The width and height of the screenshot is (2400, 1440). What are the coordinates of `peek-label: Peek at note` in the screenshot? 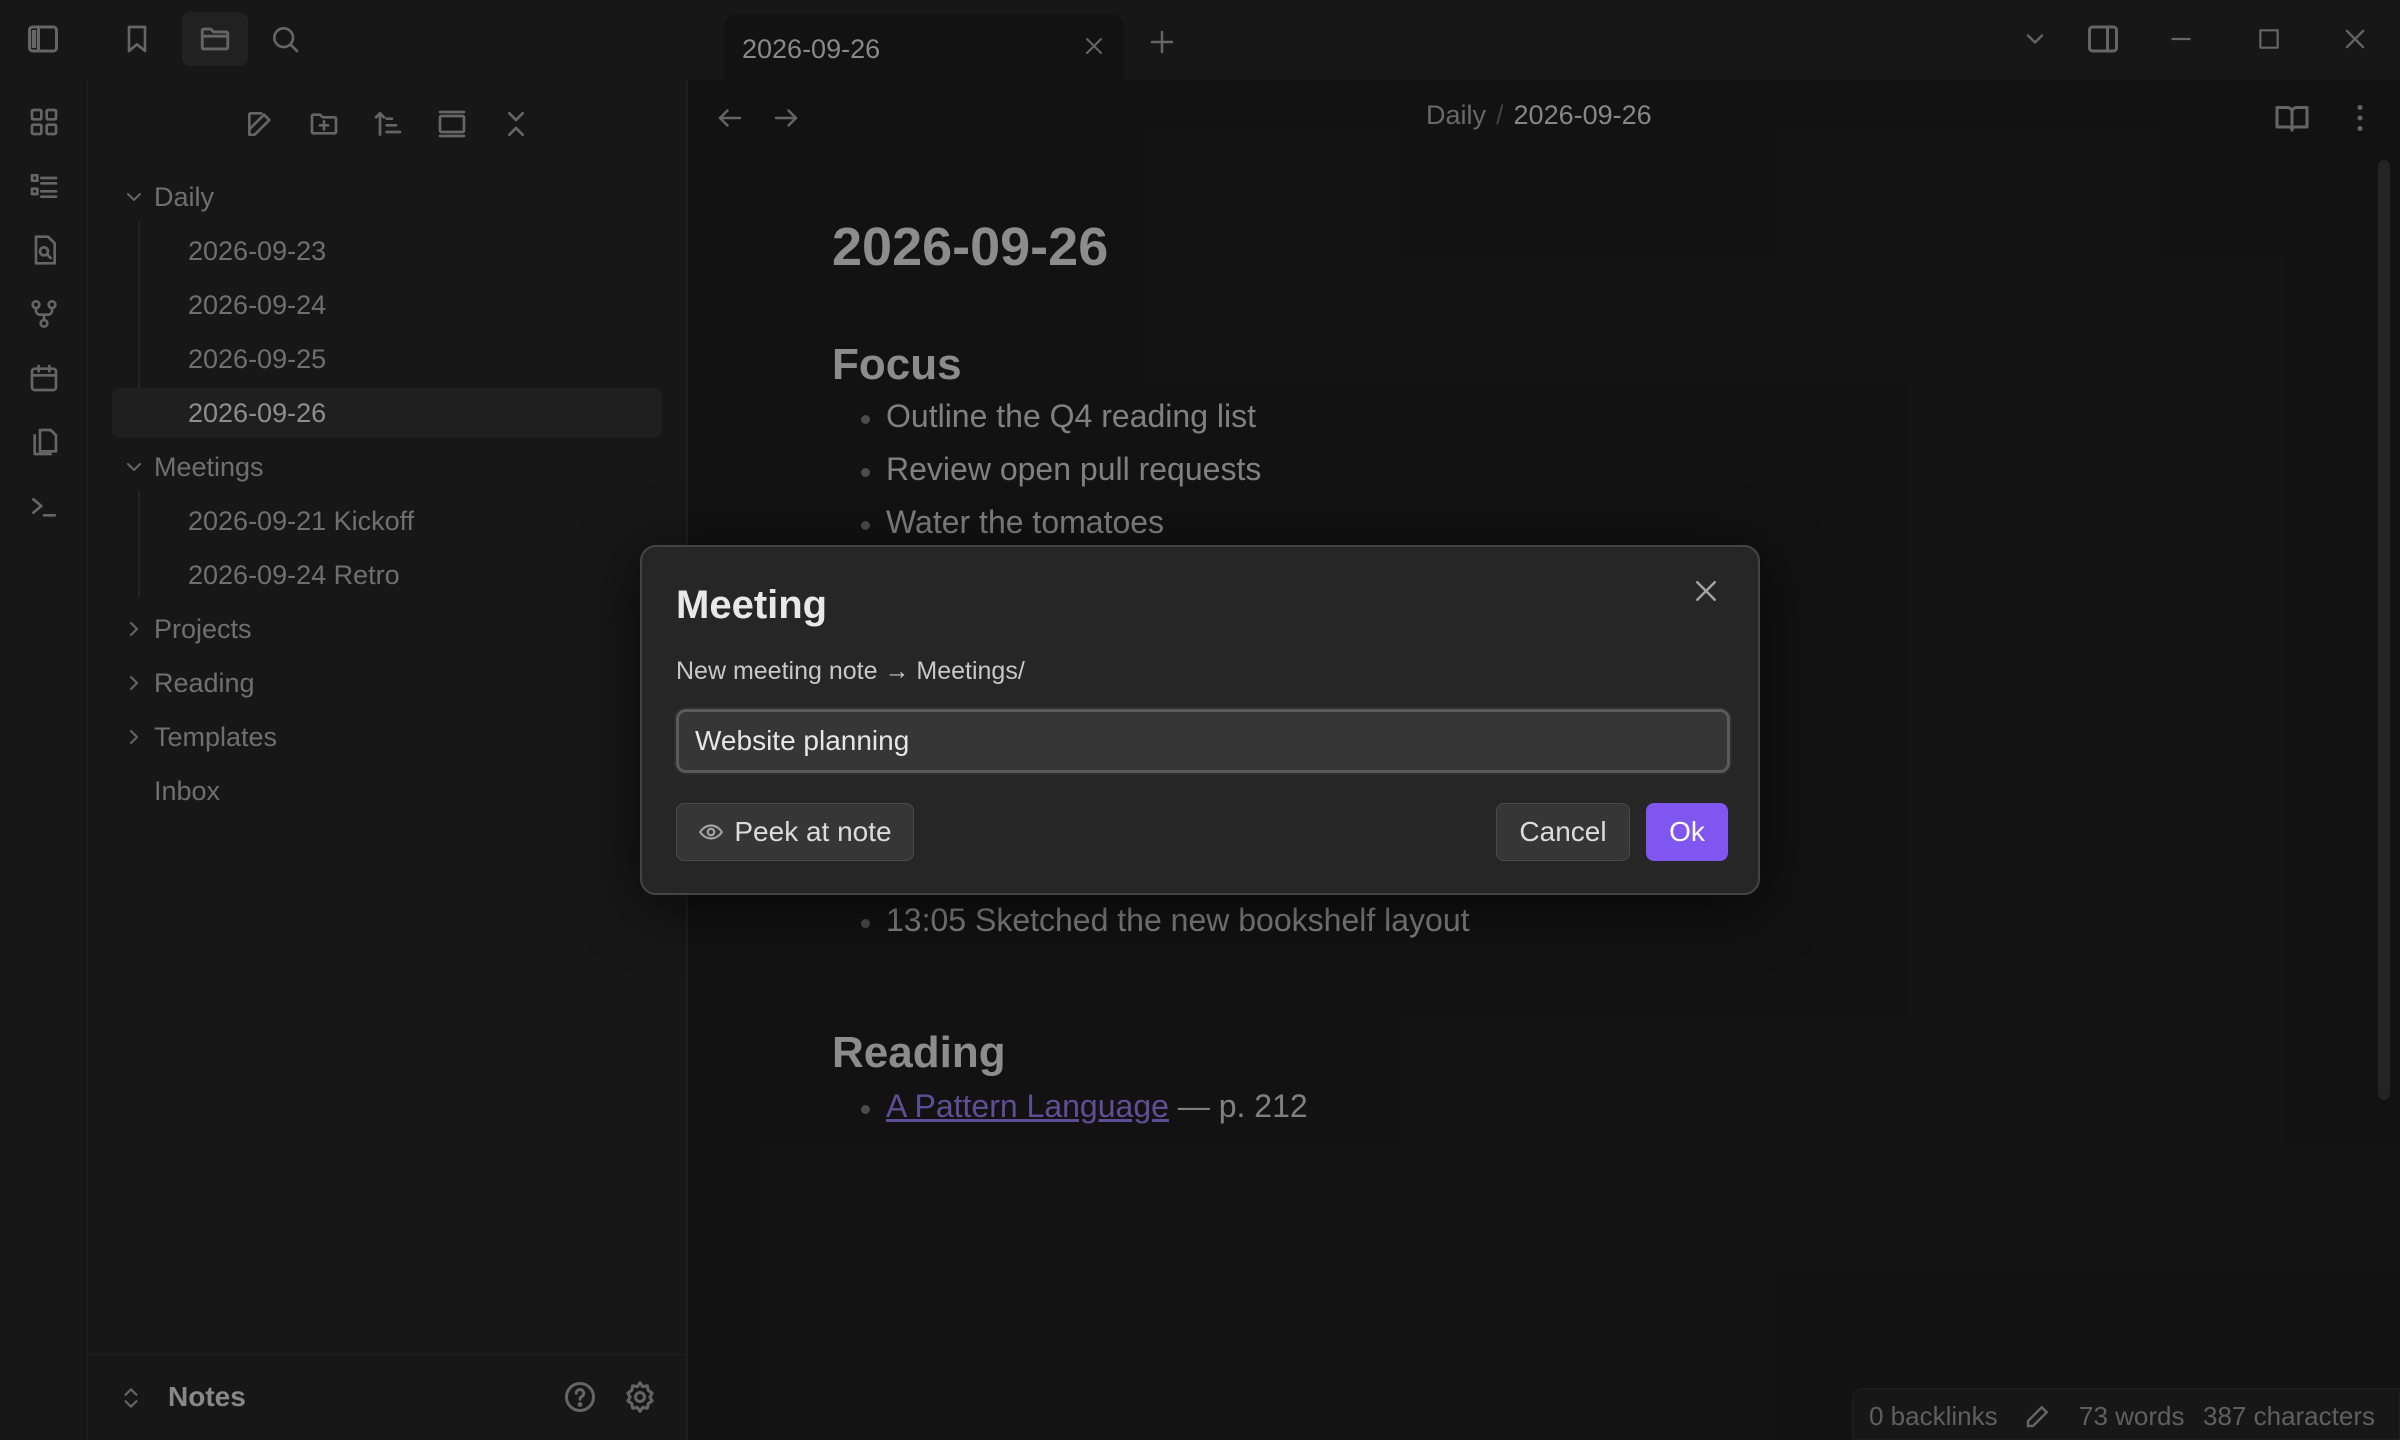 It's located at (813, 831).